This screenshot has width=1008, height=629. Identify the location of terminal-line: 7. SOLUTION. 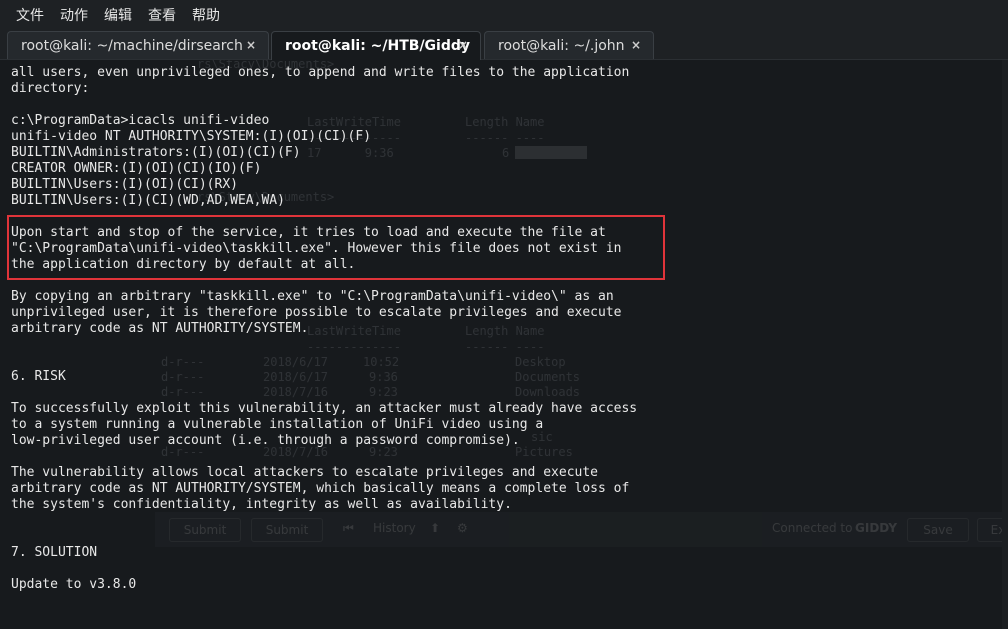
(54, 552).